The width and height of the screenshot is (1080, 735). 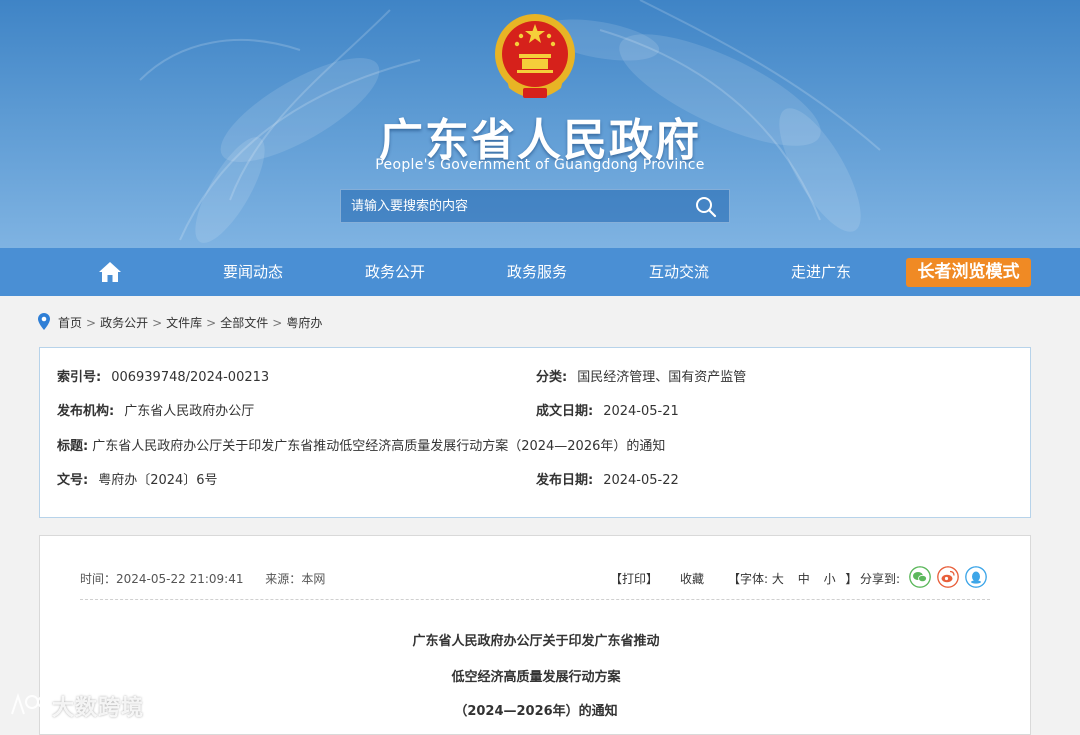 I want to click on meta-docno-value: 粤府办〔2024〕6号, so click(x=158, y=480).